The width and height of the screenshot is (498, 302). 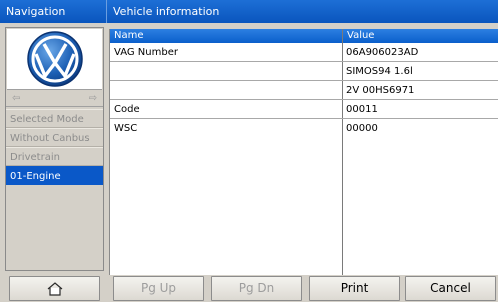 I want to click on cancel-button: Cancel, so click(x=450, y=288).